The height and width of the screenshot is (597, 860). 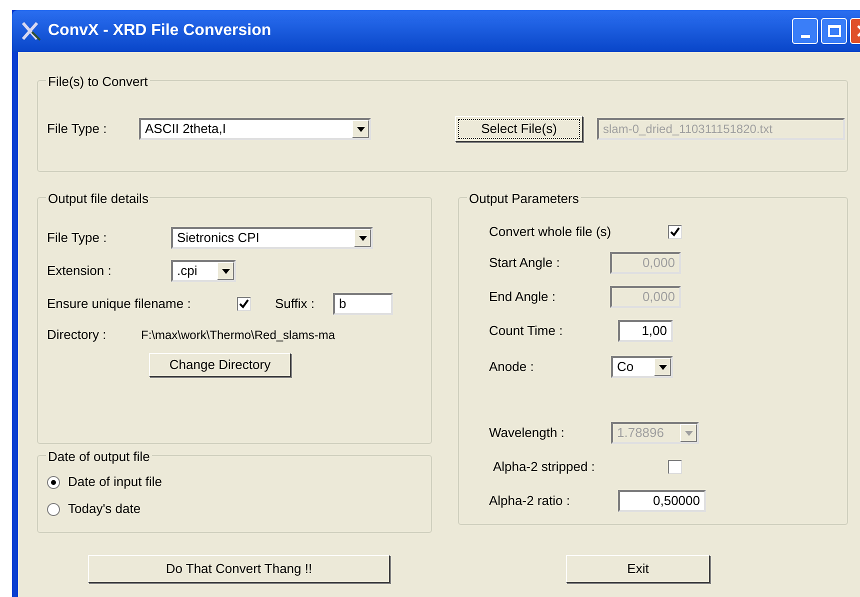 I want to click on directory-path: F:\max\work\Thermo\Red_slams-ma, so click(x=238, y=335).